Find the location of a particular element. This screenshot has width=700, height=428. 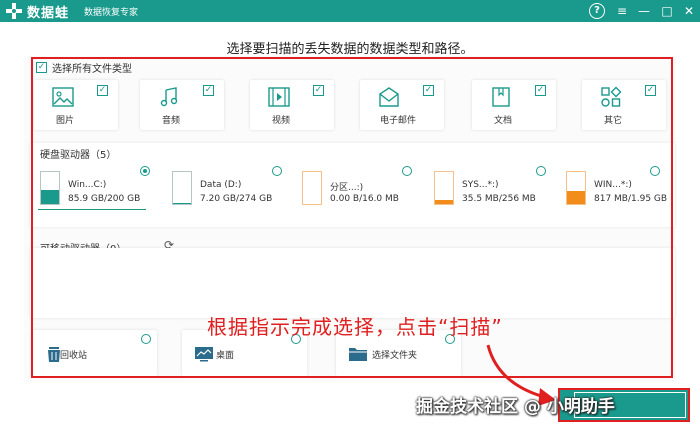

app-subtitle: 数据恢复专家 is located at coordinates (111, 13).